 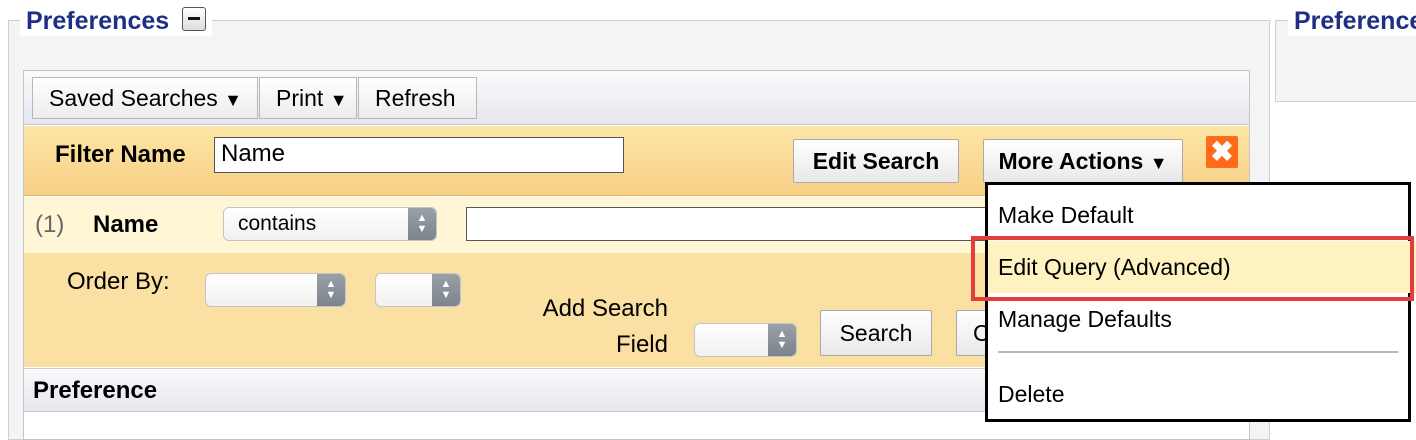 I want to click on column-header-preference: Preference, so click(x=95, y=391).